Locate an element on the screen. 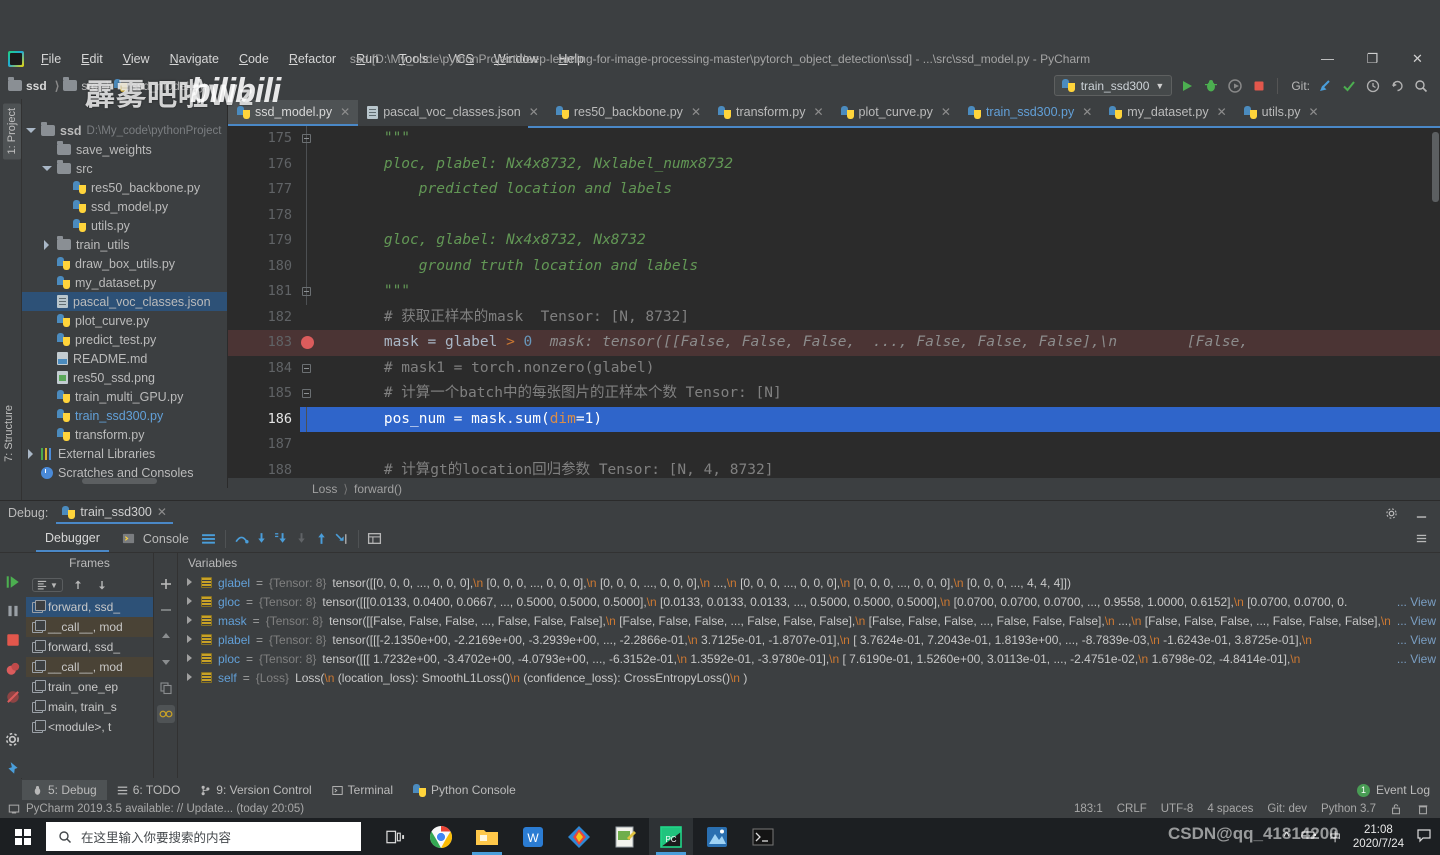  tree-node-draw-box-utils-py: draw_box_utils.py is located at coordinates (124, 263).